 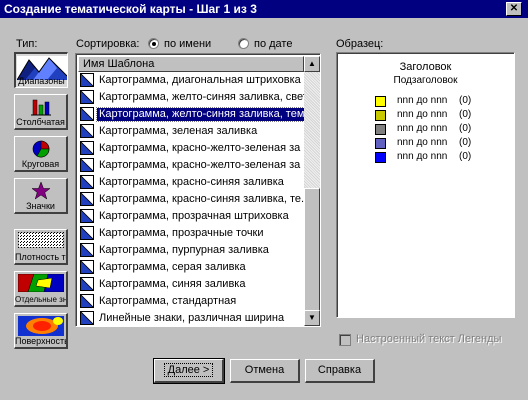 I want to click on template-list-item: Картограмма, пурпурная заливка, so click(x=191, y=250).